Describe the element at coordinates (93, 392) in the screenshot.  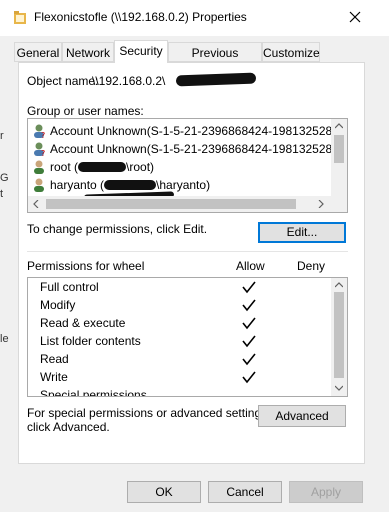
I see `permission-name: Special permissions` at that location.